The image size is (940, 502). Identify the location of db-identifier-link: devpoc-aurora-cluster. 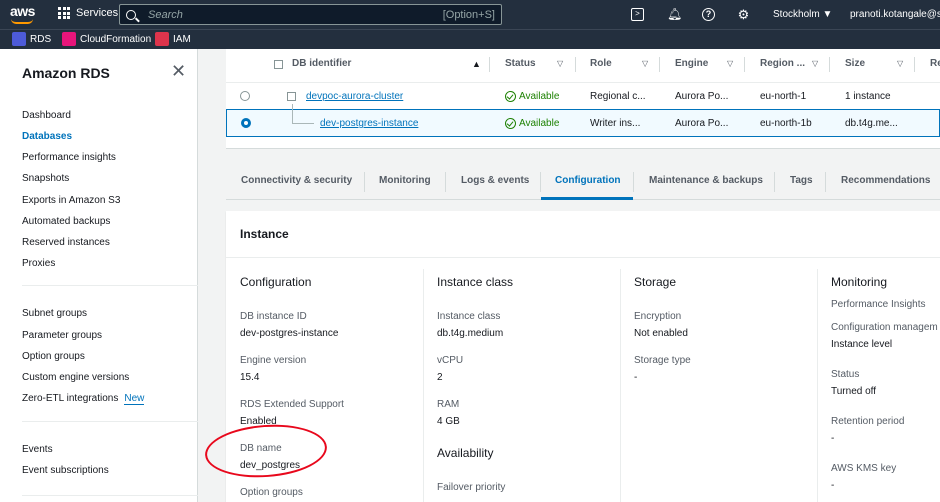
(354, 96).